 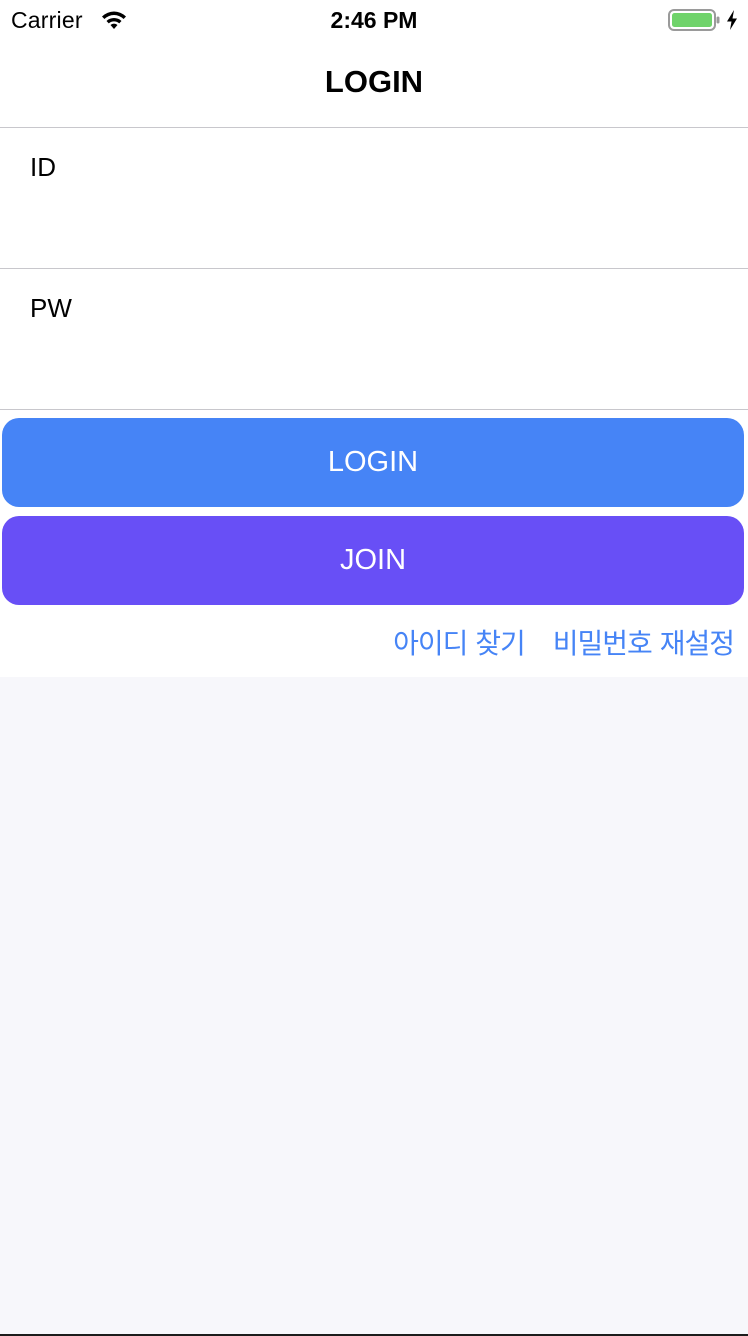 I want to click on battery-icon, so click(x=694, y=20).